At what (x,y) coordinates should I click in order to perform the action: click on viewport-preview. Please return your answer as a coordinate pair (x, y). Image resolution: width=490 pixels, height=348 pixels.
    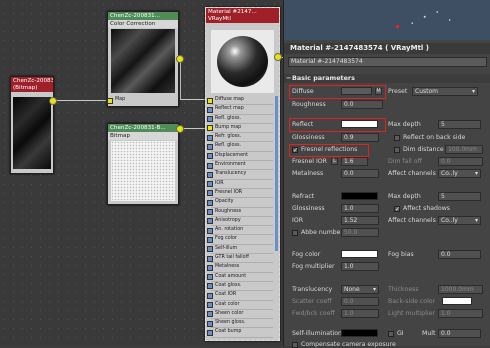
    Looking at the image, I should click on (387, 20).